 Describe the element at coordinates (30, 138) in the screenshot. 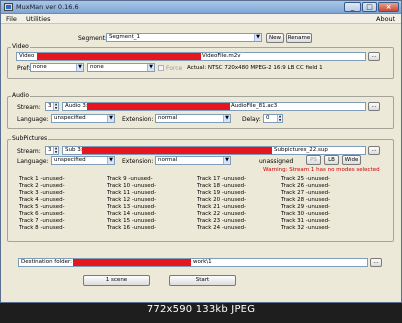

I see `subpictures-group-title: SubPictures` at that location.